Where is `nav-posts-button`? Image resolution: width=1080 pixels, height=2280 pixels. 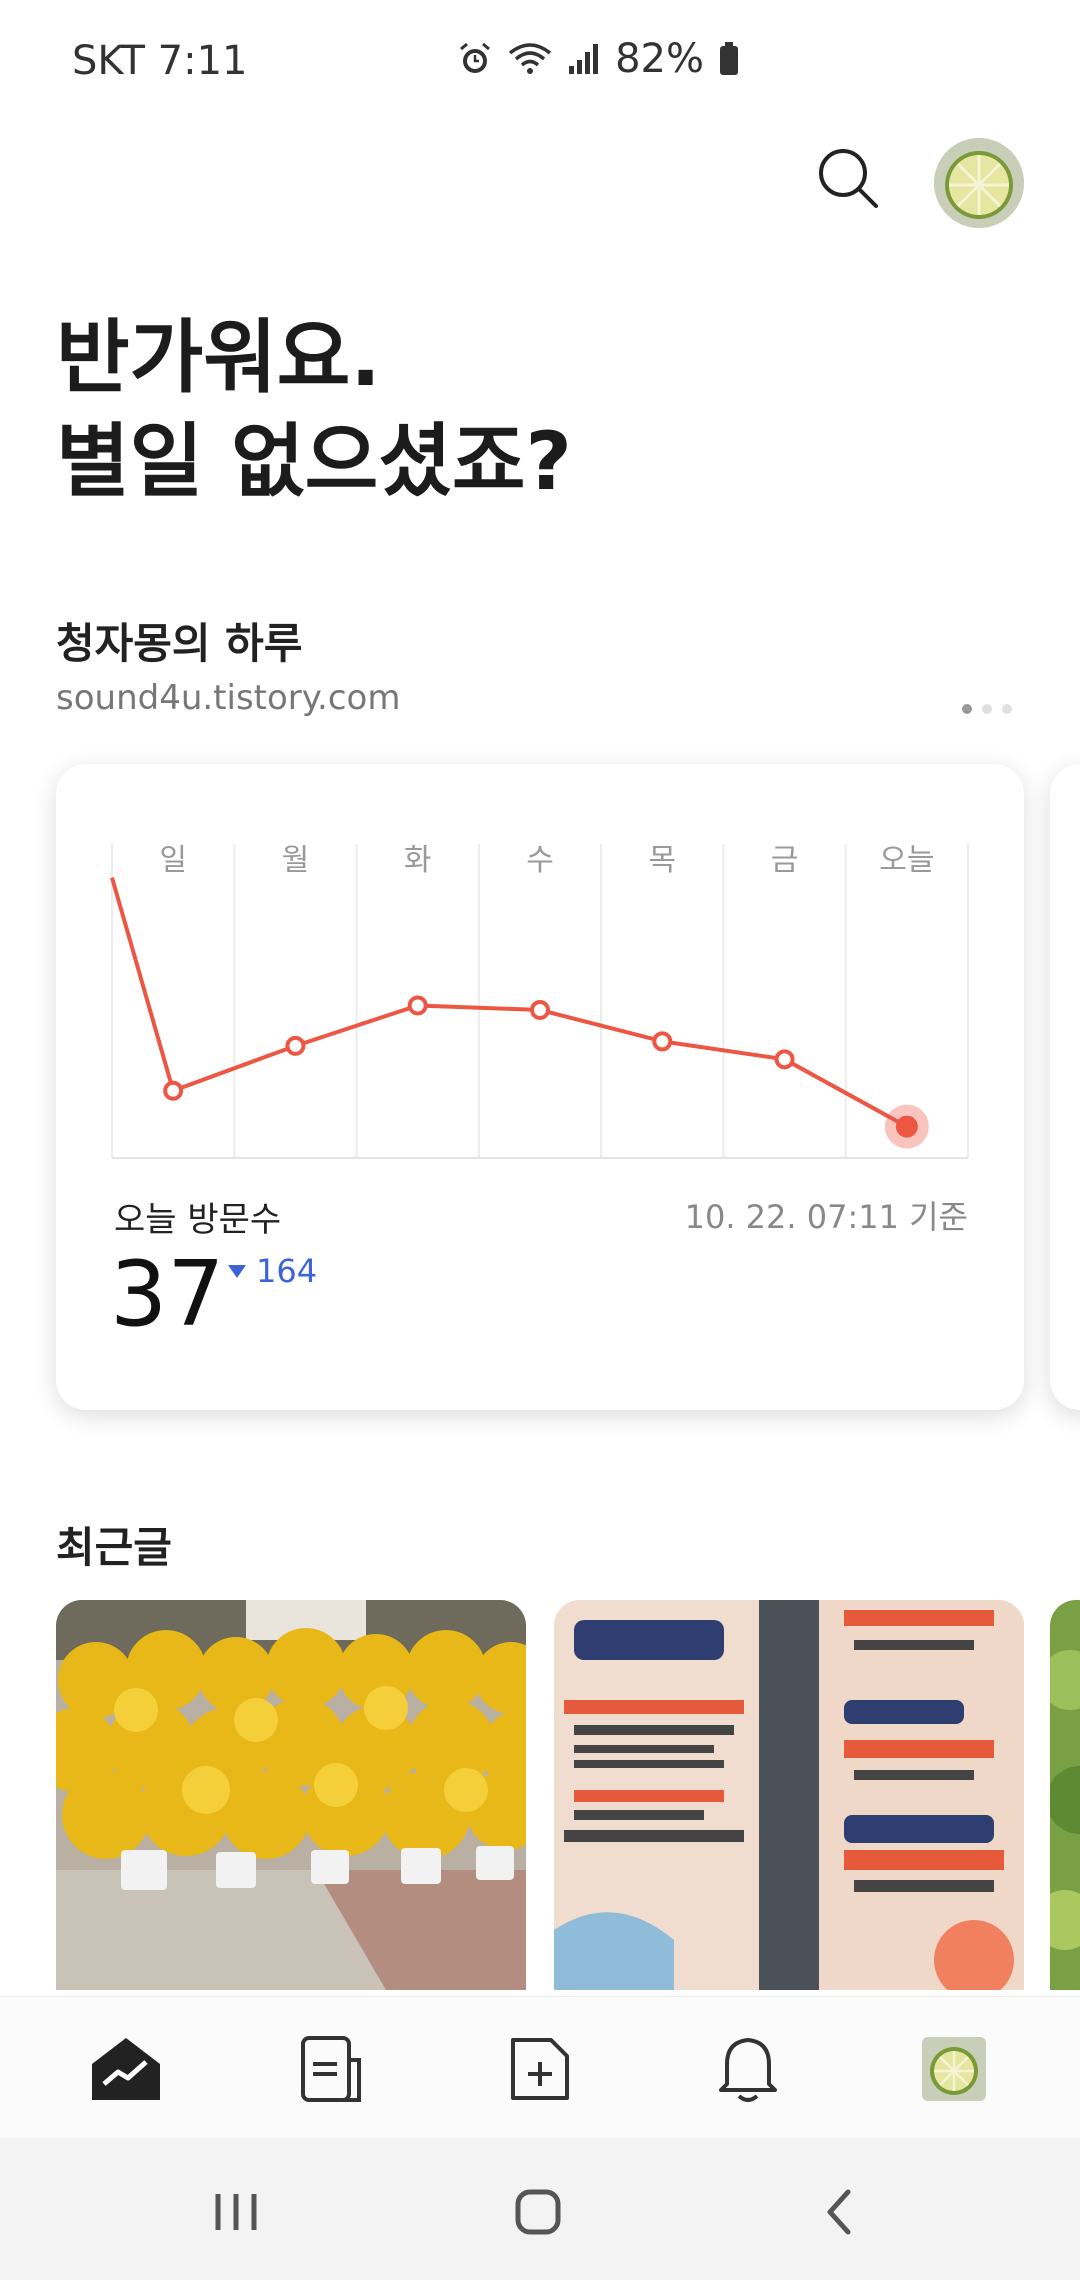
nav-posts-button is located at coordinates (332, 2069).